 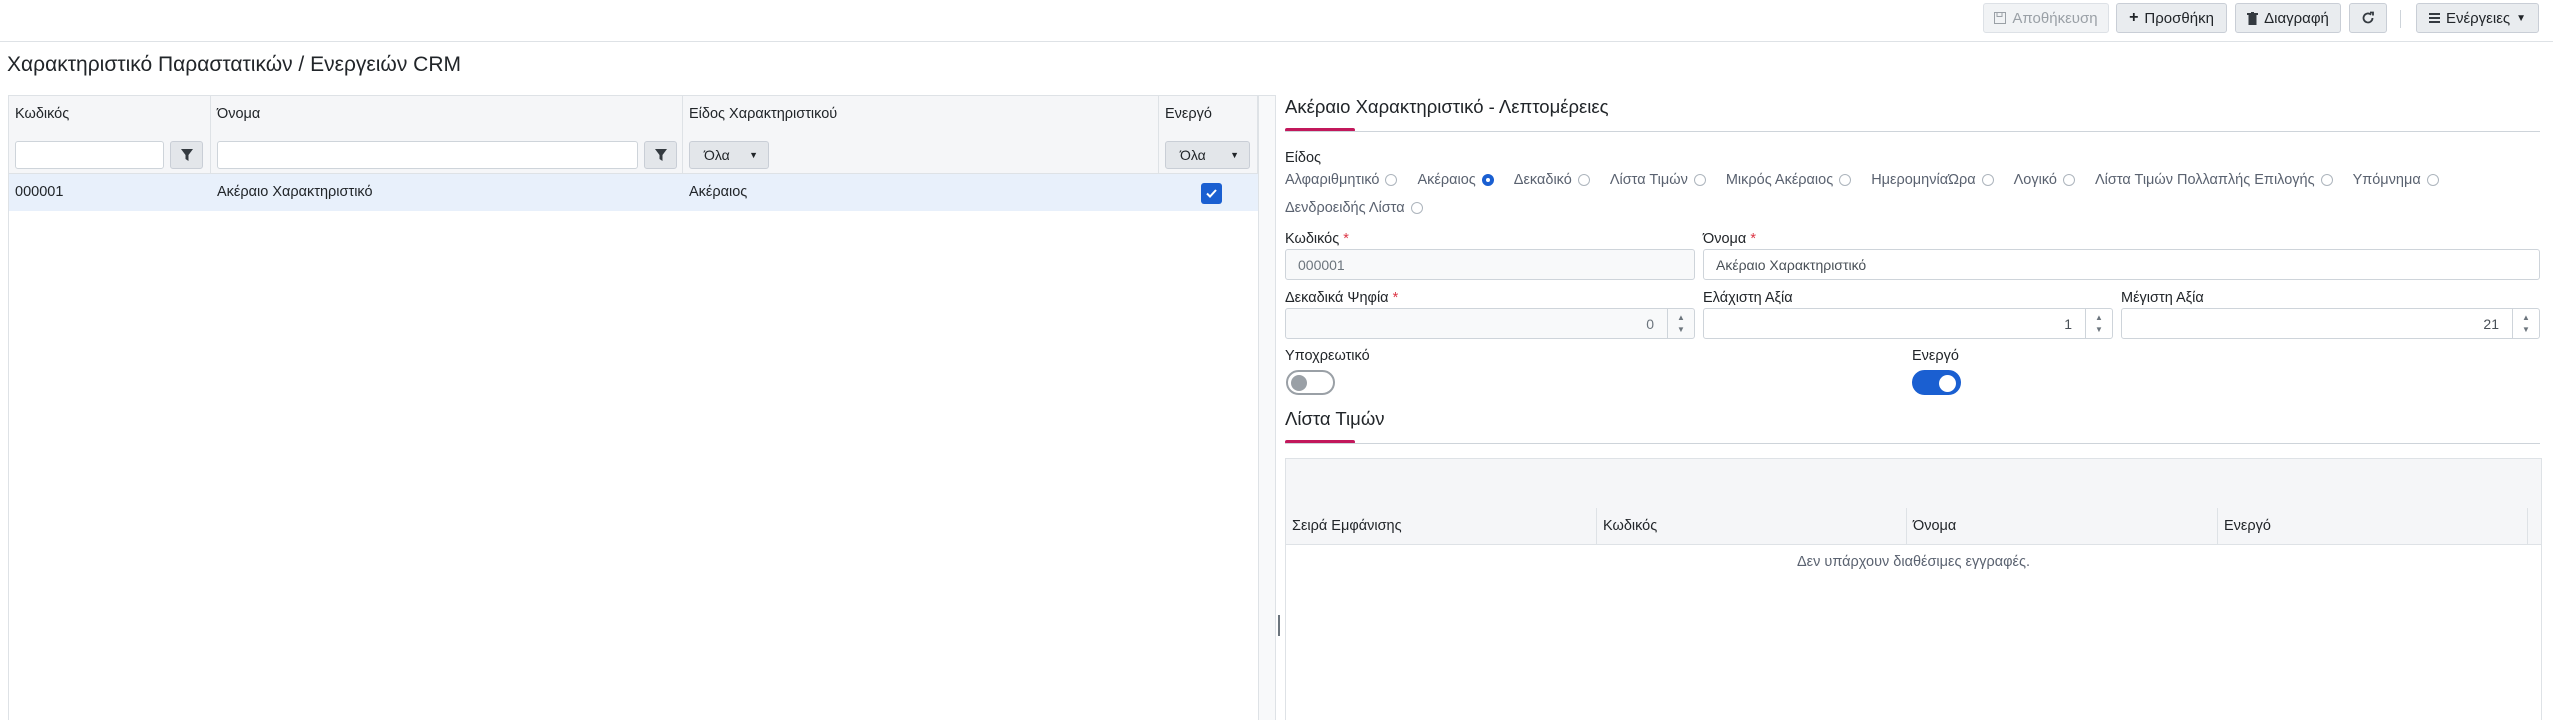 What do you see at coordinates (2400, 19) in the screenshot?
I see `toolbar-divider` at bounding box center [2400, 19].